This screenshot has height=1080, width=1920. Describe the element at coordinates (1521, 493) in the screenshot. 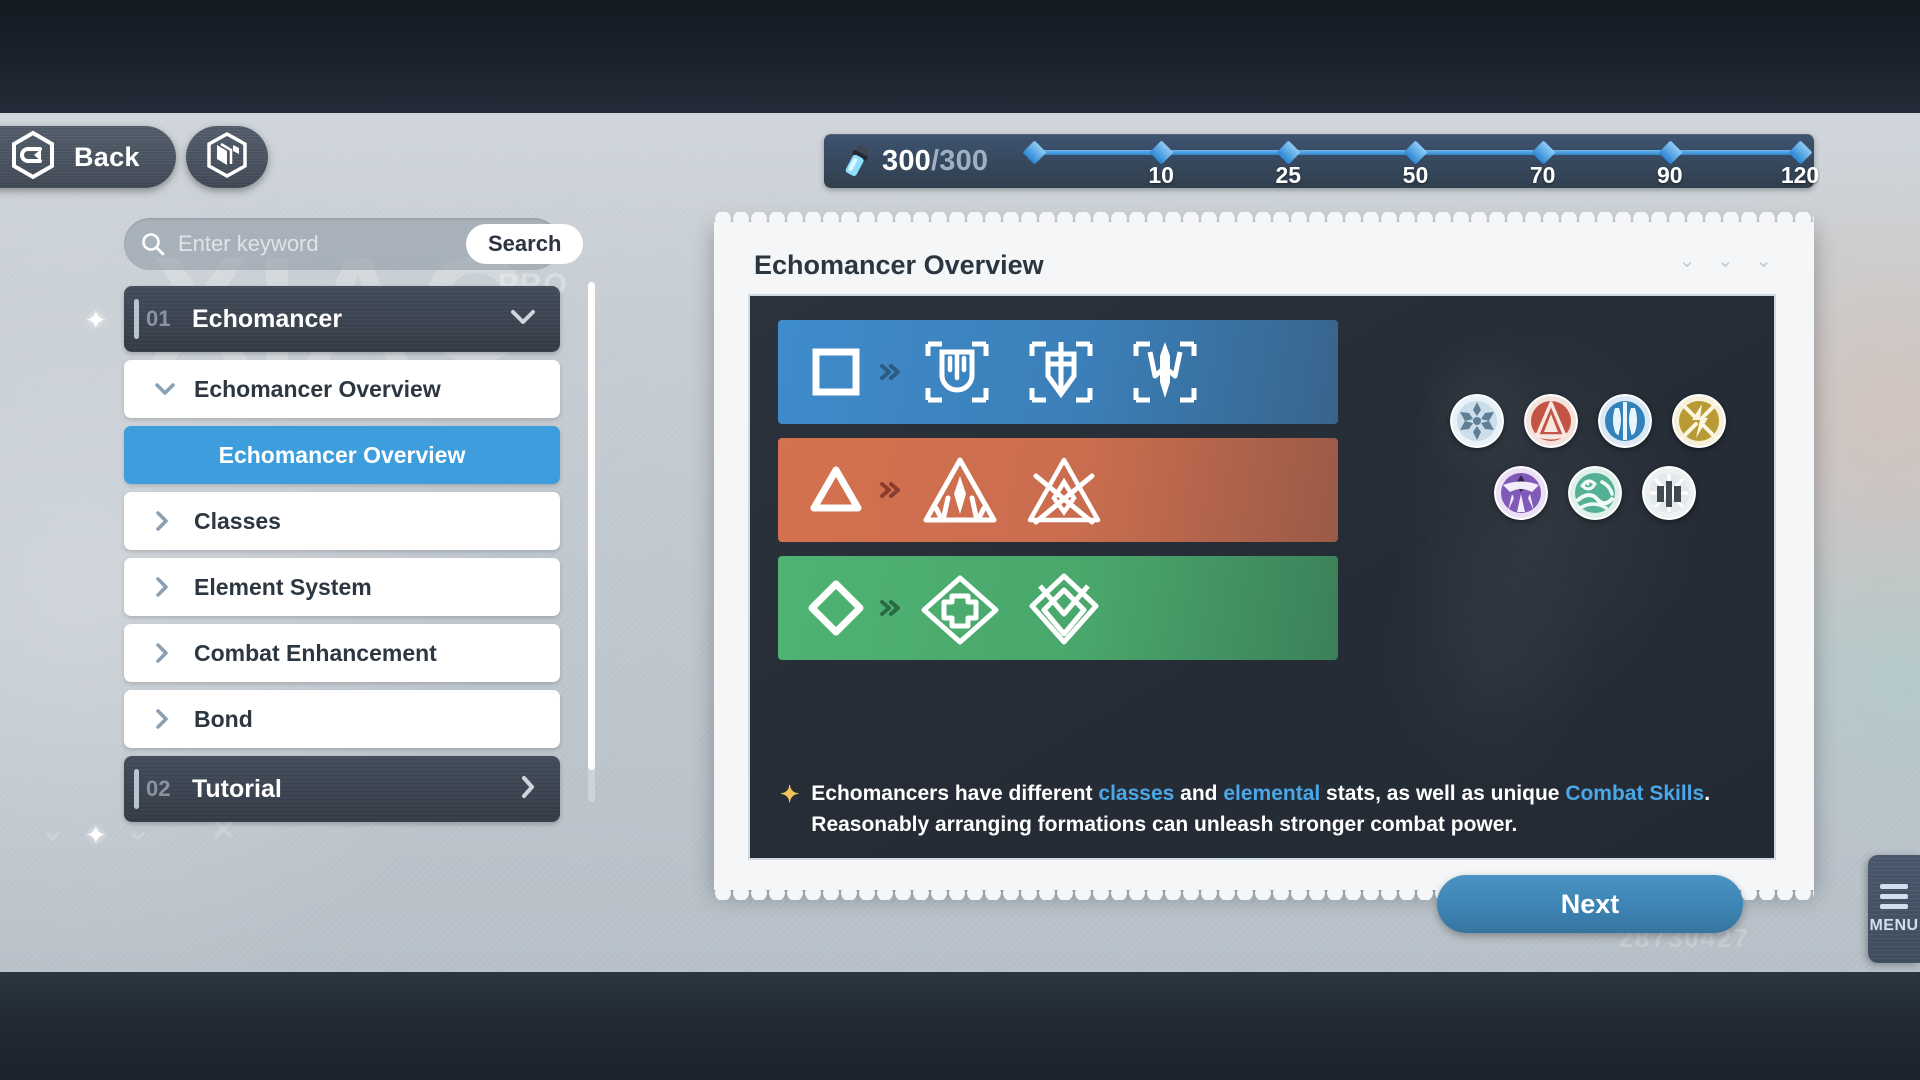

I see `void-element-icon` at that location.